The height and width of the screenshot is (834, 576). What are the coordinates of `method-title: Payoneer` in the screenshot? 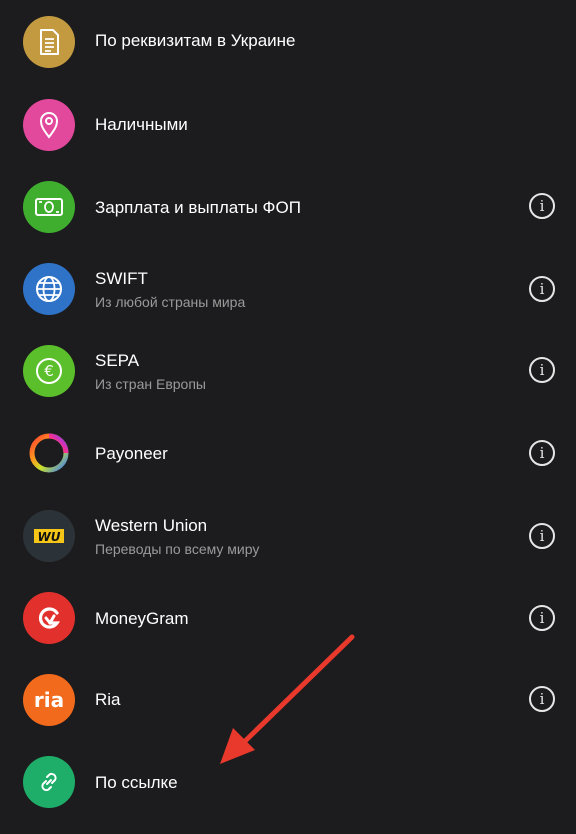 It's located at (131, 453).